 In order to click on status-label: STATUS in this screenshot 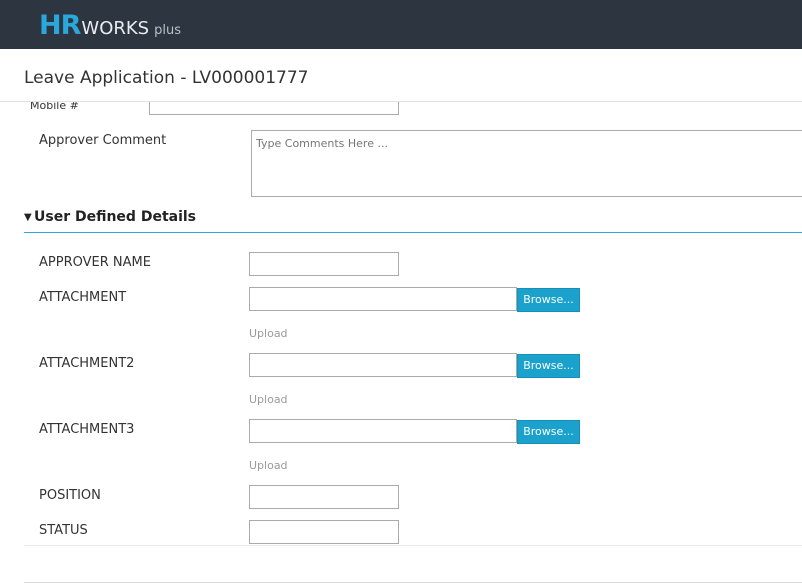, I will do `click(63, 530)`.